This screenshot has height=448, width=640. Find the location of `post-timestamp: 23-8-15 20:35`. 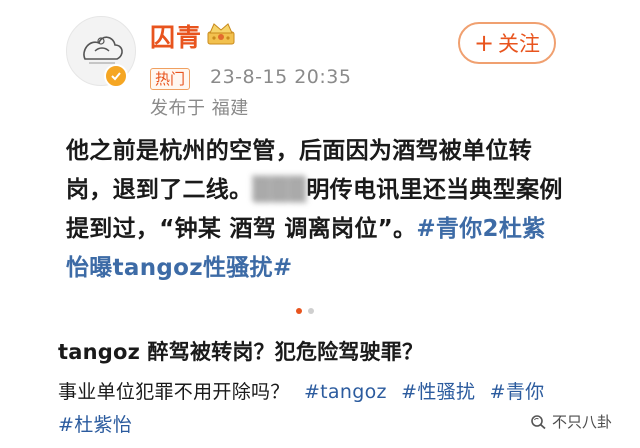

post-timestamp: 23-8-15 20:35 is located at coordinates (281, 77).